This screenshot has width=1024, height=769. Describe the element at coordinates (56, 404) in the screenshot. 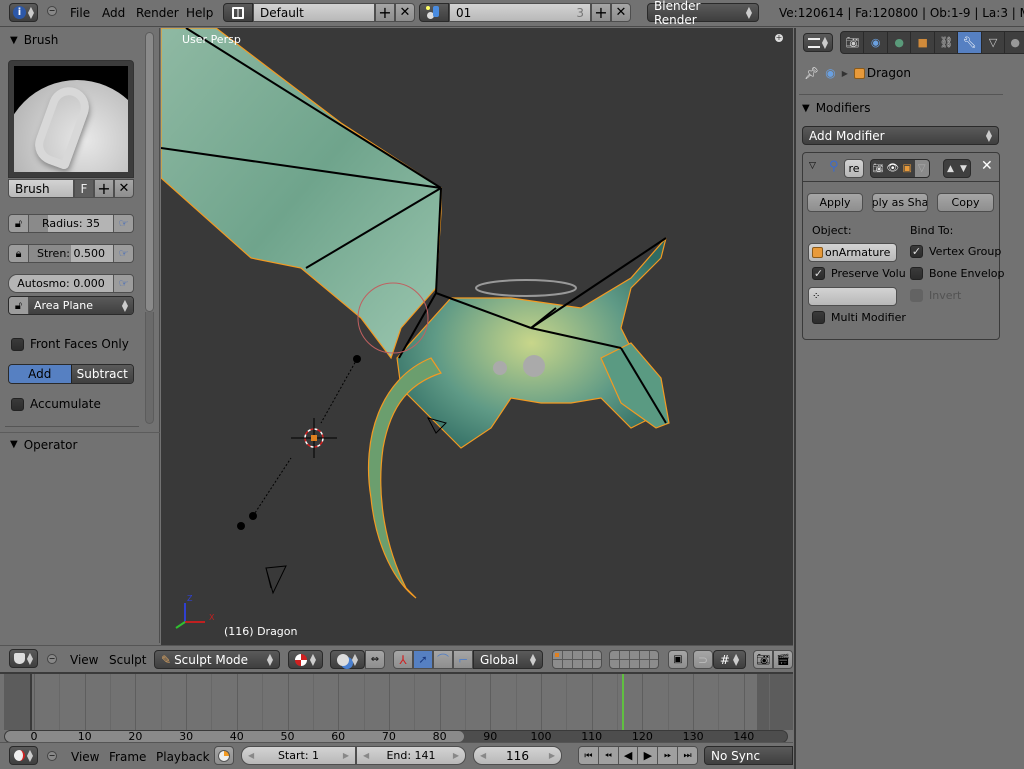

I see `accumulate-checkbox: Accumulate` at that location.